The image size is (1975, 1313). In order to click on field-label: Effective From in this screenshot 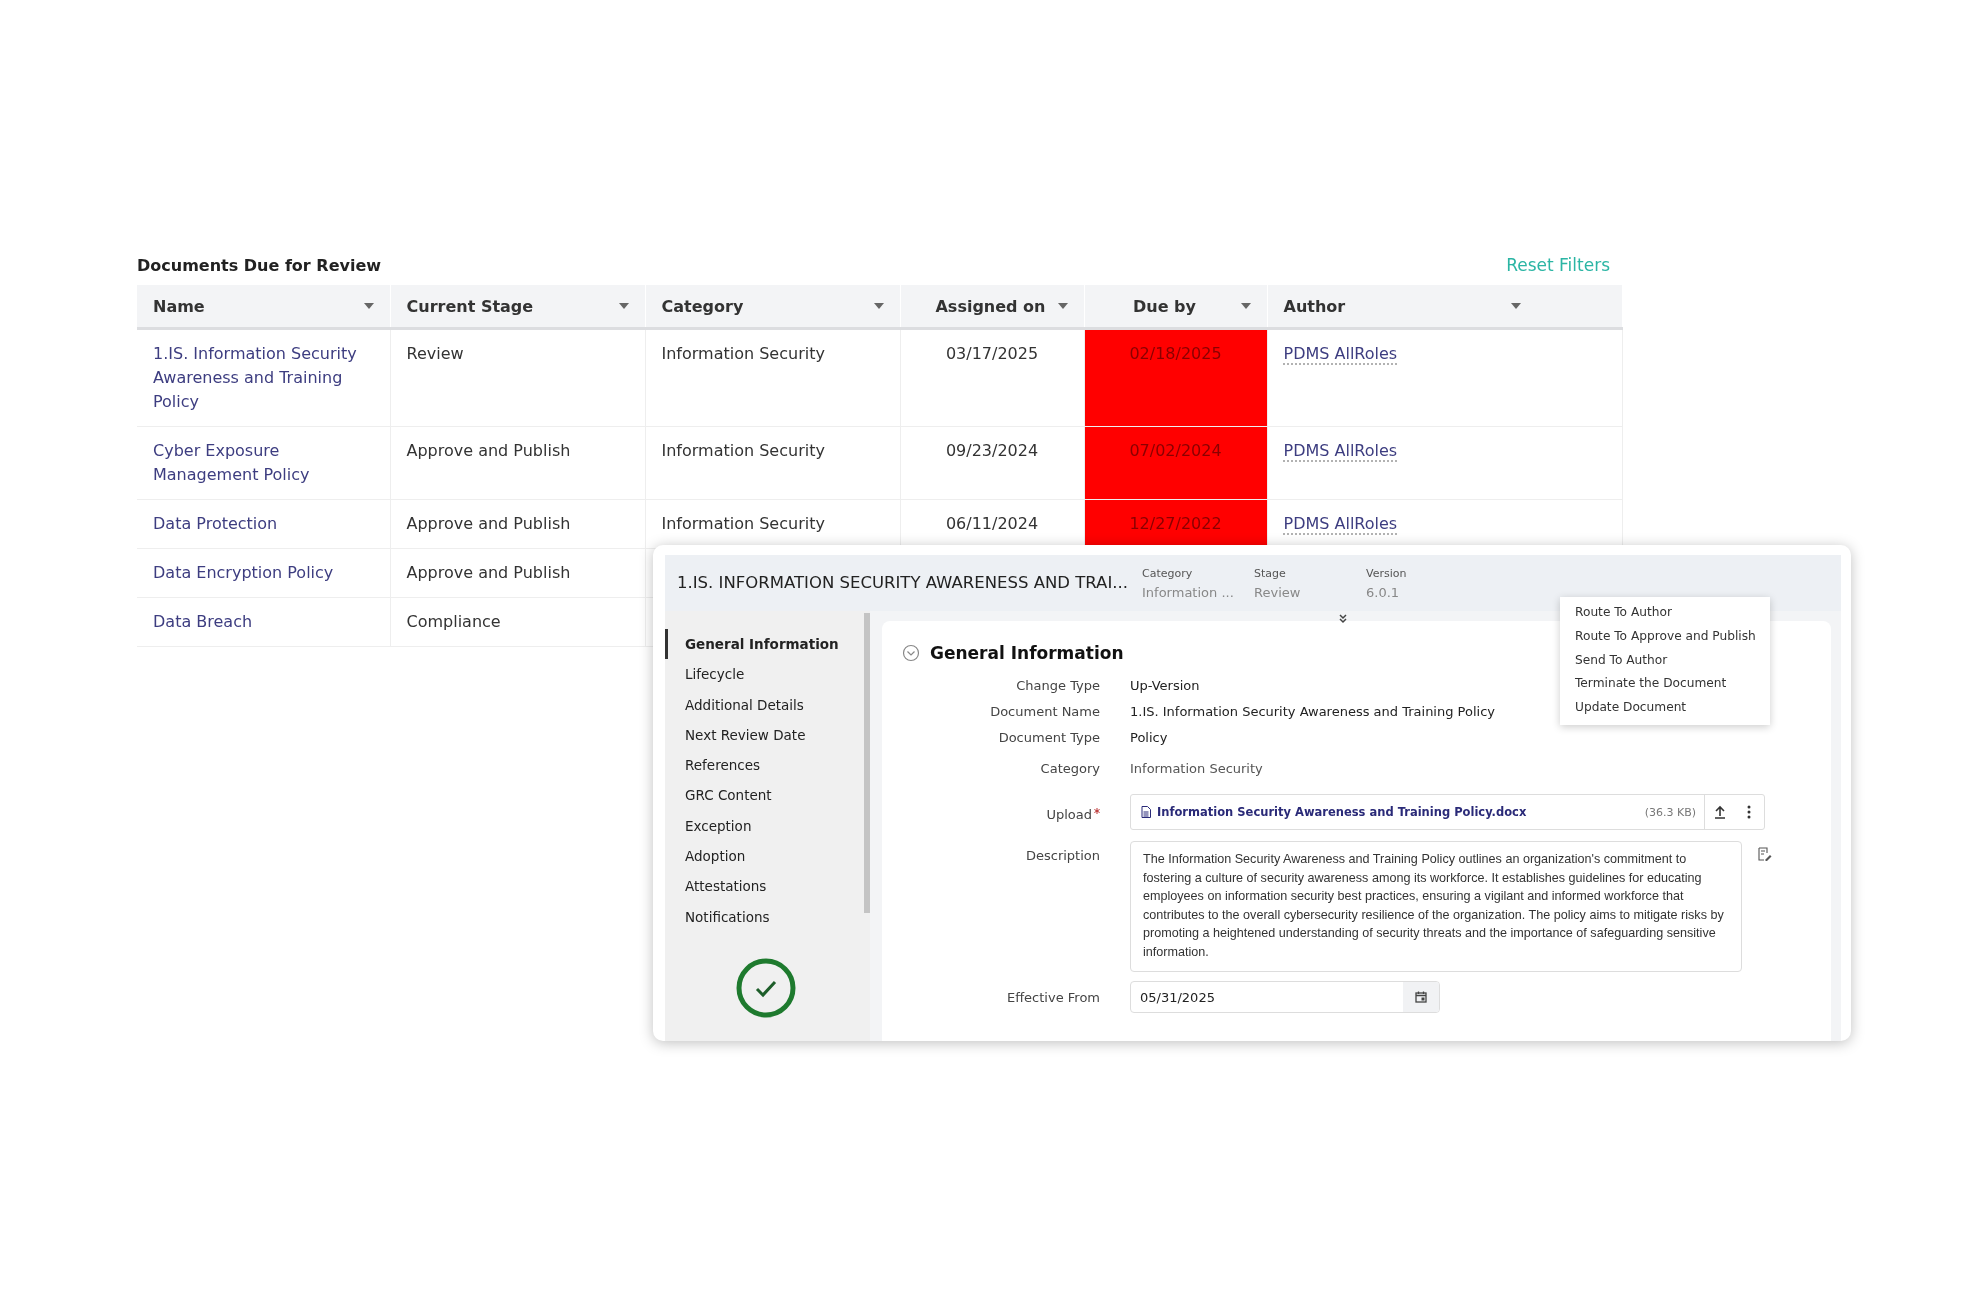, I will do `click(1053, 997)`.